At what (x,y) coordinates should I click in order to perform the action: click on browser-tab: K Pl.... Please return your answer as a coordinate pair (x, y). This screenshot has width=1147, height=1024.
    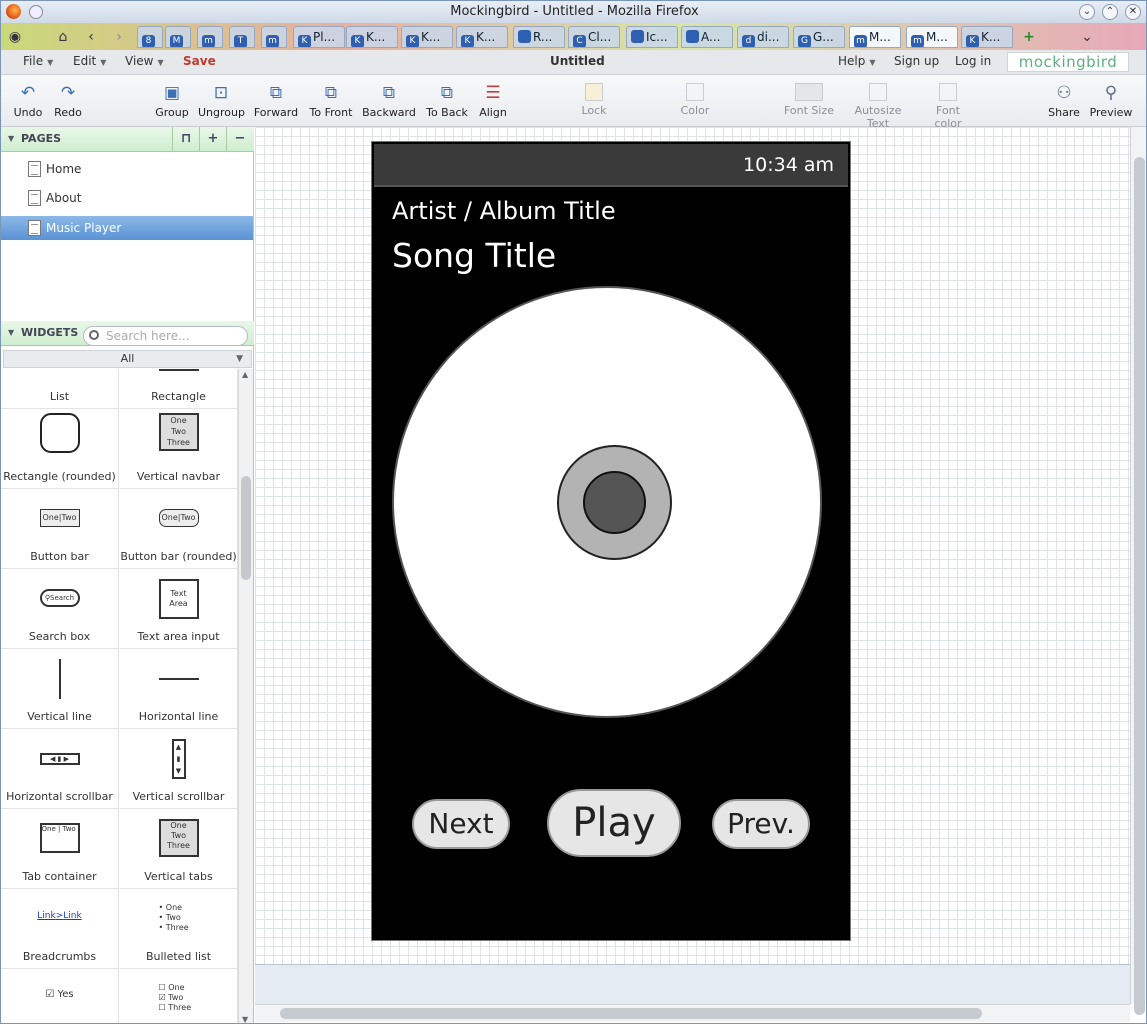
    Looking at the image, I should click on (319, 37).